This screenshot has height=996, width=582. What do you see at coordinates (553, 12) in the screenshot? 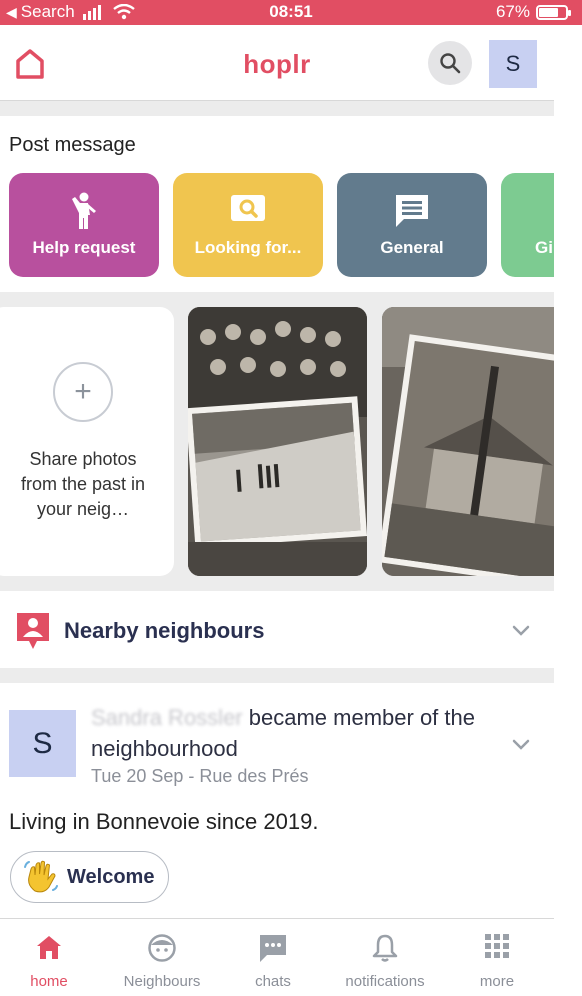
I see `battery-icon` at bounding box center [553, 12].